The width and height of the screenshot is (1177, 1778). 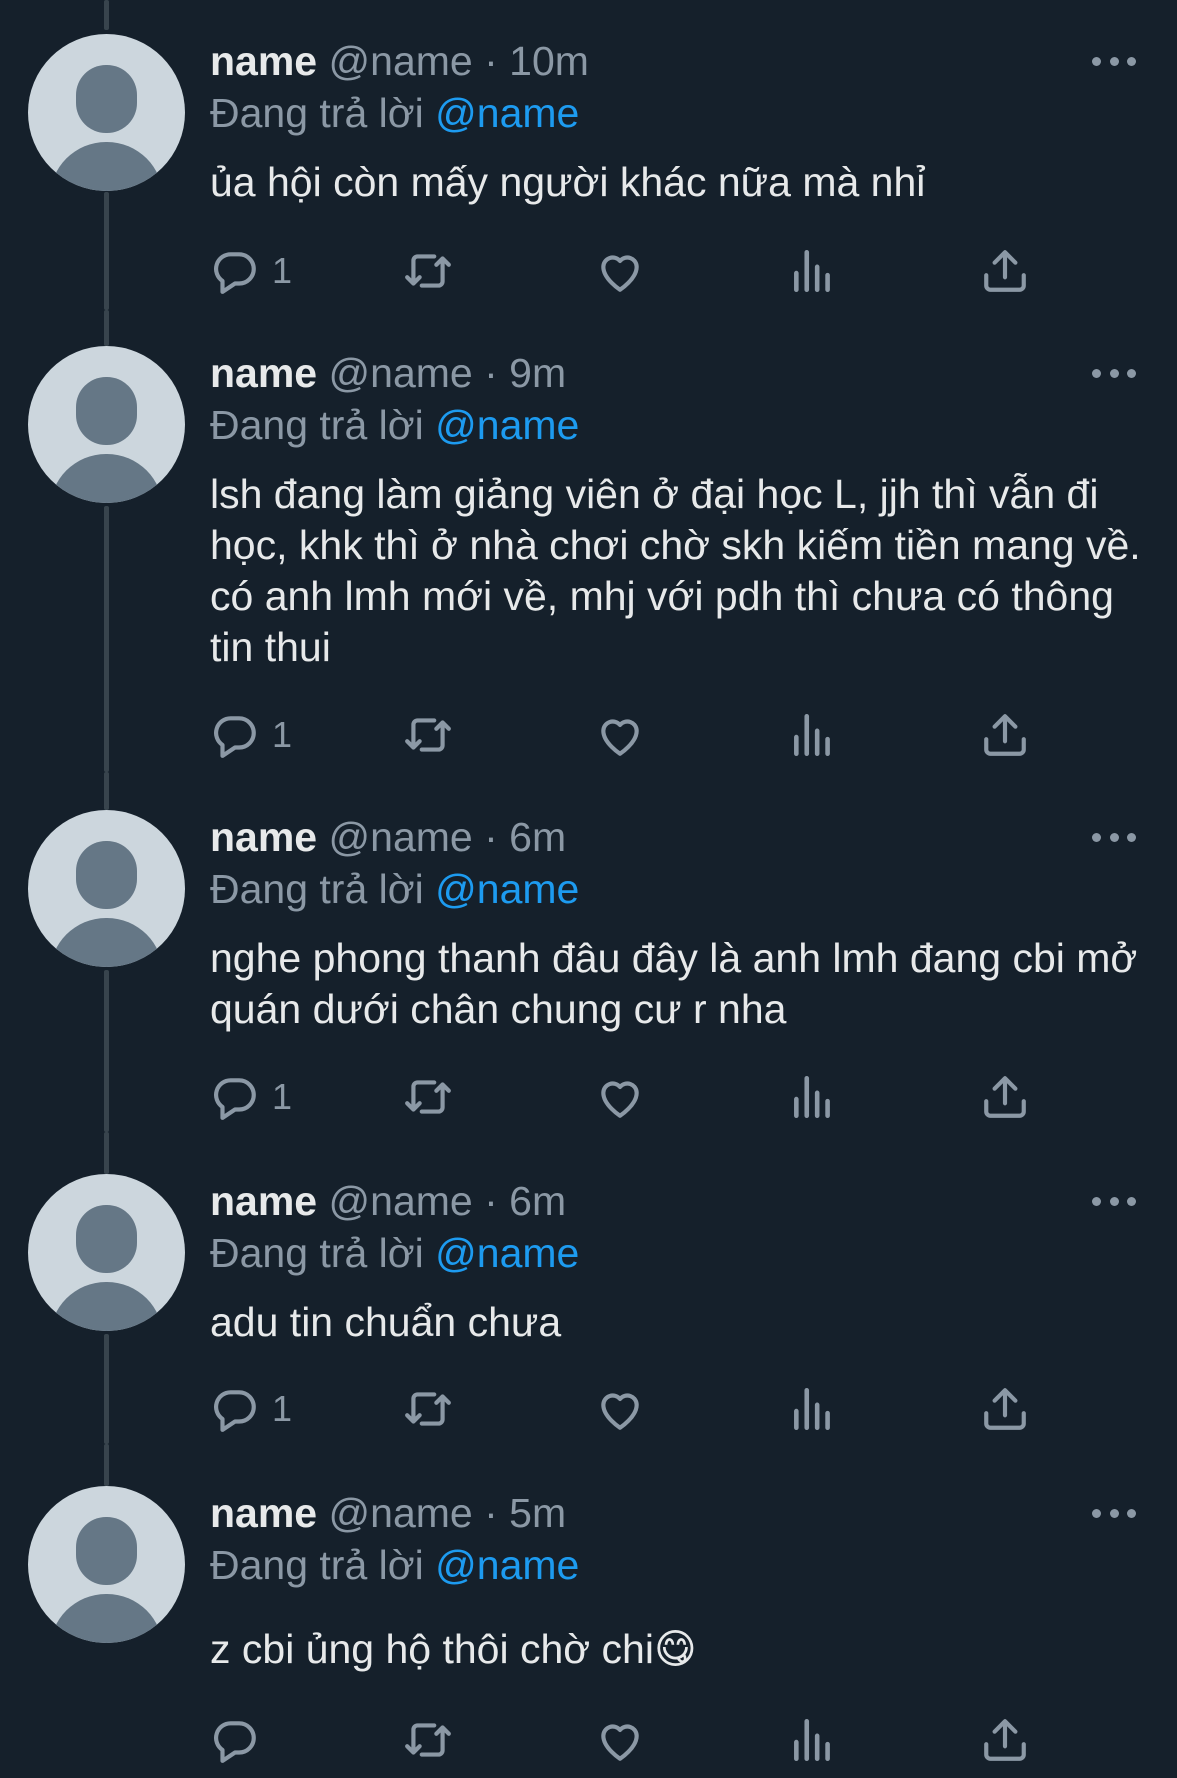 What do you see at coordinates (568, 182) in the screenshot?
I see `tweet-text: ủa hội còn mấy người khác nữa mà nhỉ` at bounding box center [568, 182].